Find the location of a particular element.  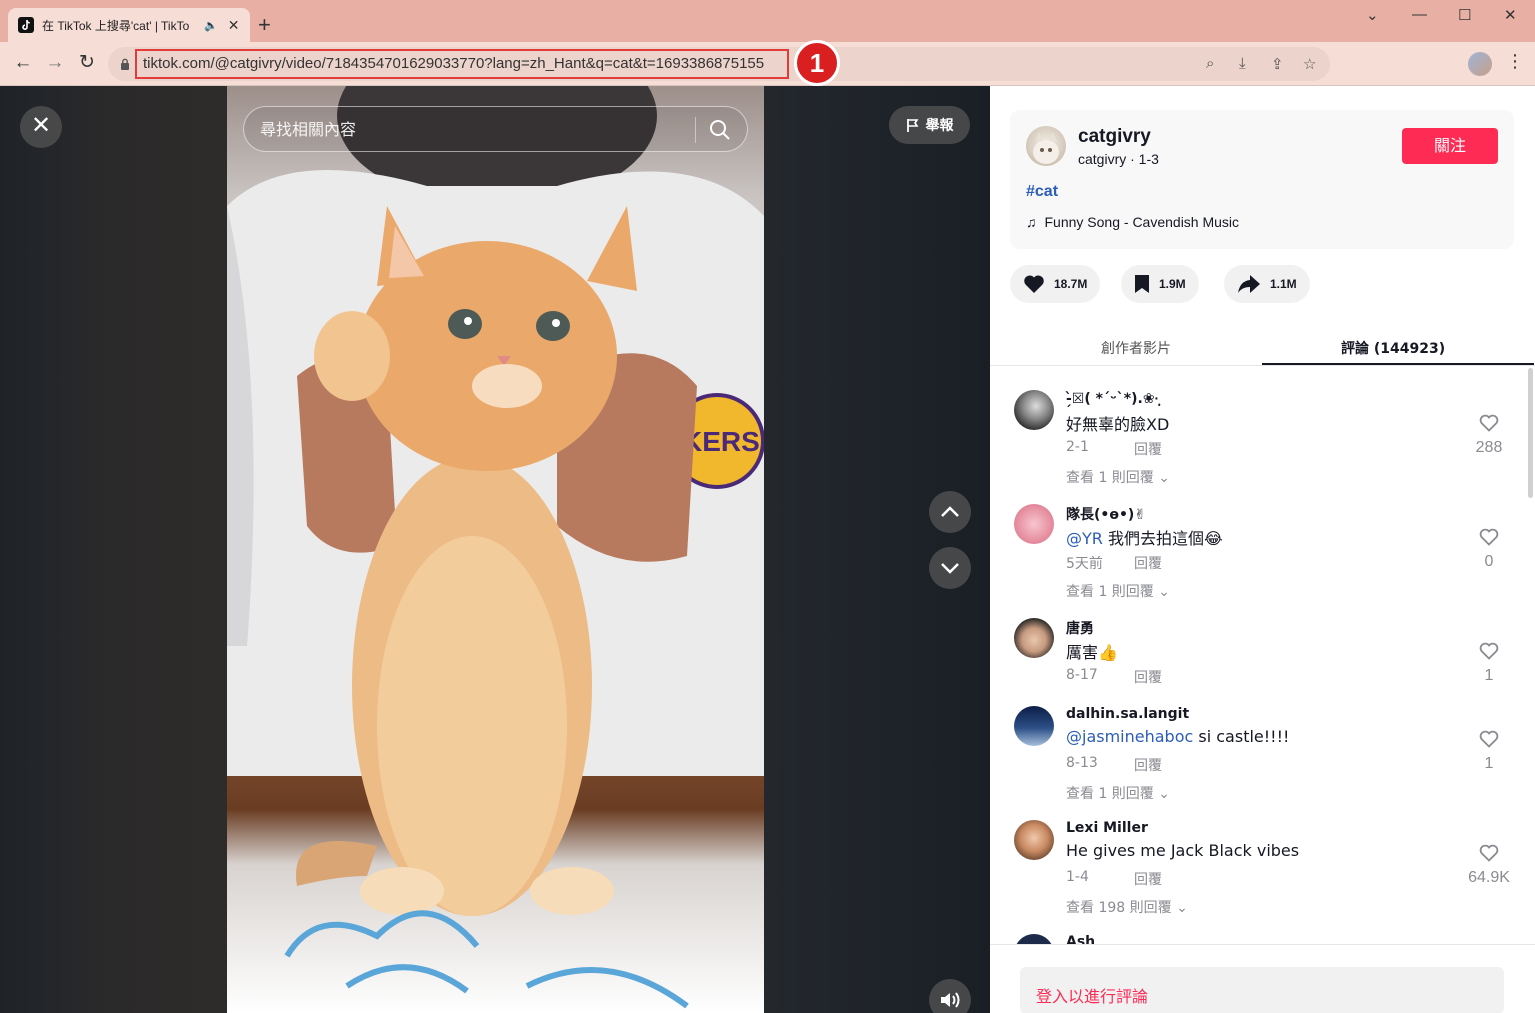

hashtag-link: #cat is located at coordinates (1042, 192).